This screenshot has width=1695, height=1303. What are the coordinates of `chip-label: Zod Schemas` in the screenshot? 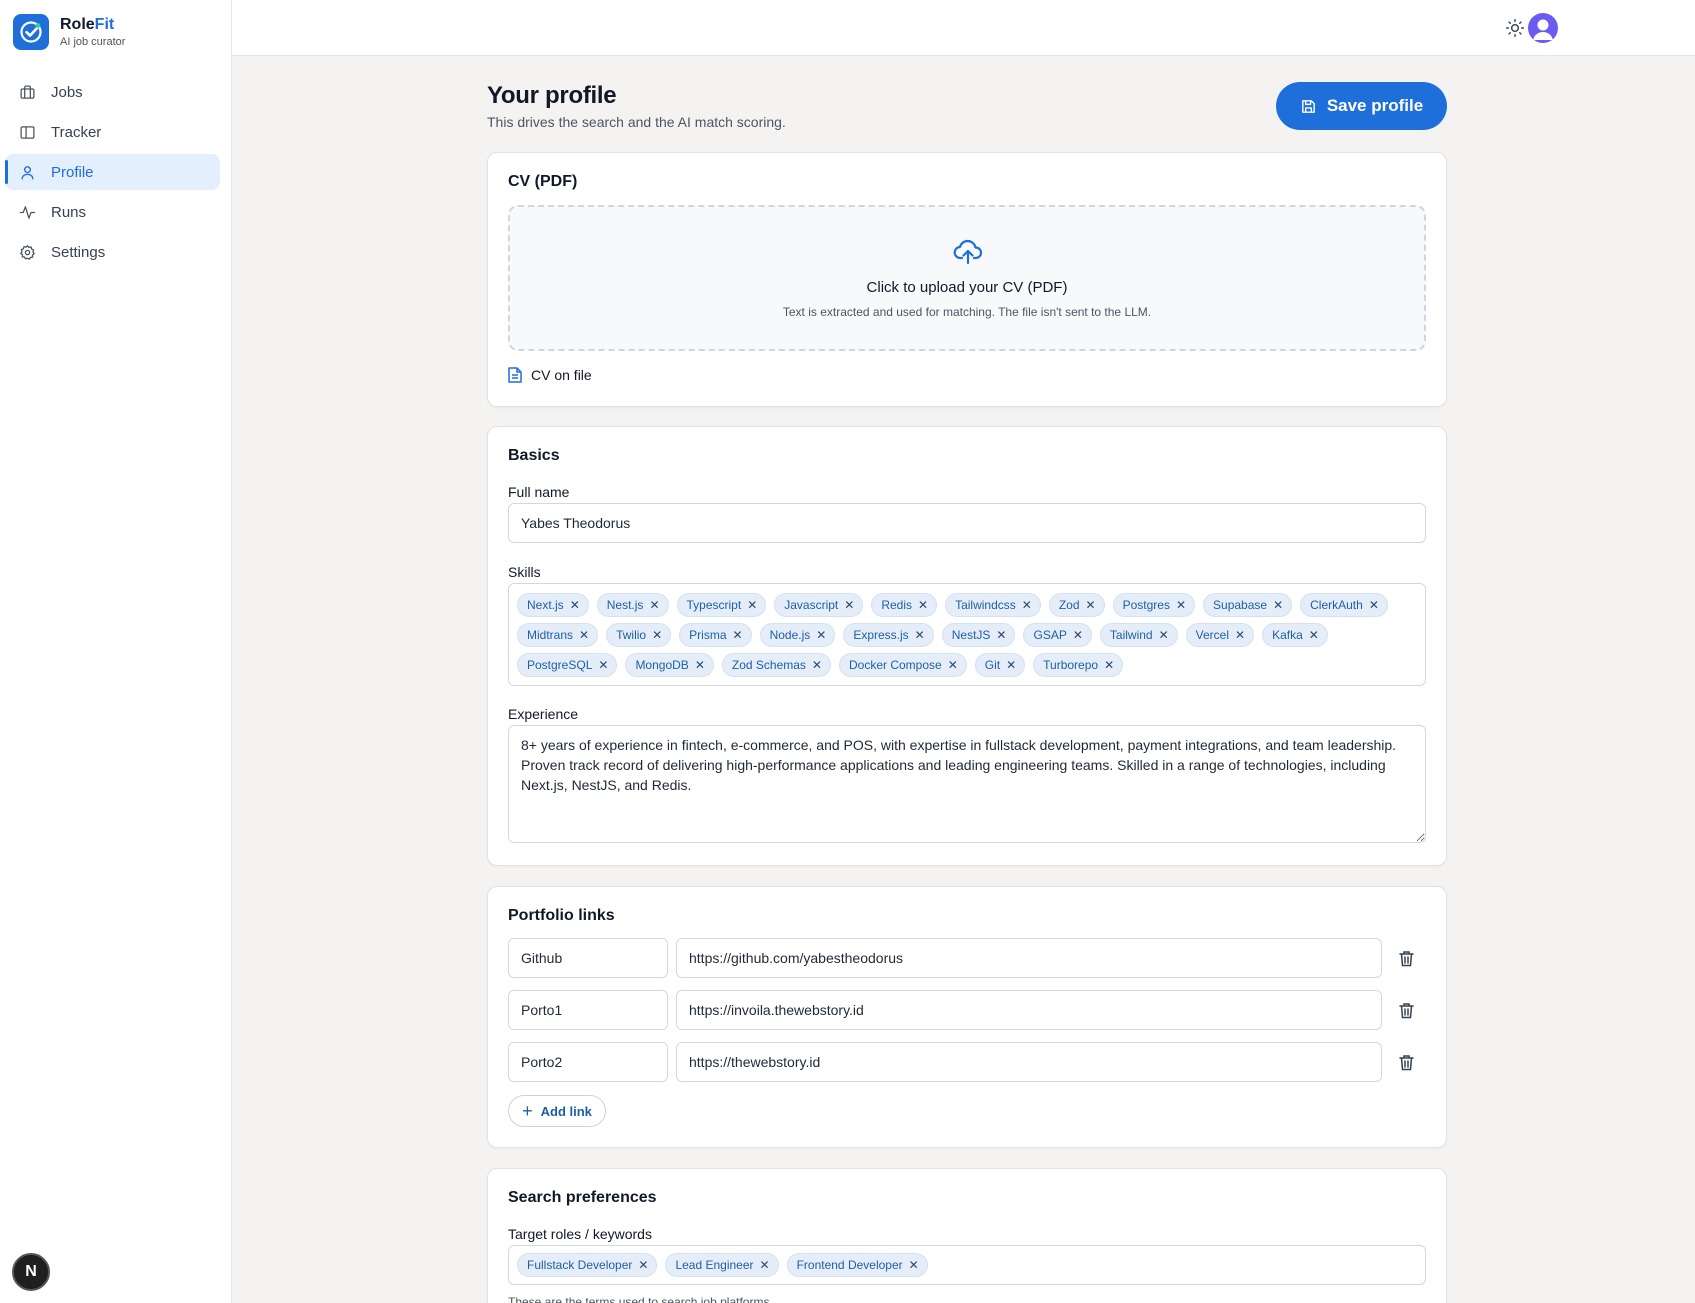 It's located at (768, 665).